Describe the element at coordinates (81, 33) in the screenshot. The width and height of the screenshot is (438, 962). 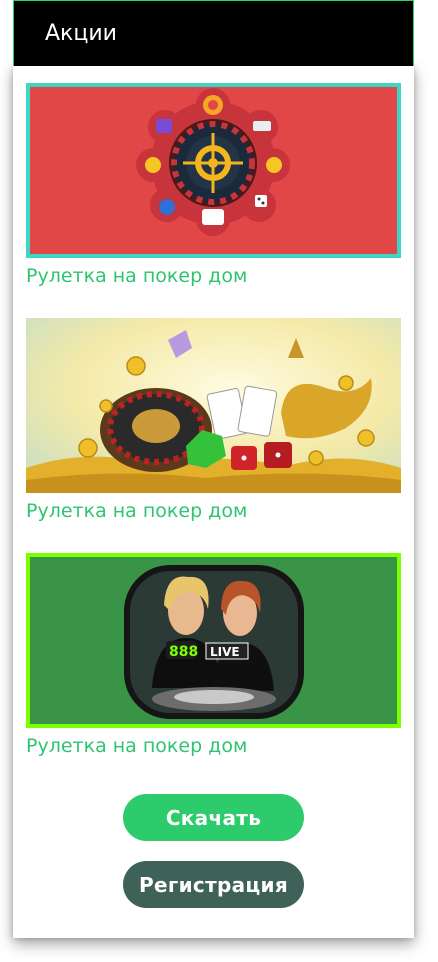
I see `widget-title: Акции` at that location.